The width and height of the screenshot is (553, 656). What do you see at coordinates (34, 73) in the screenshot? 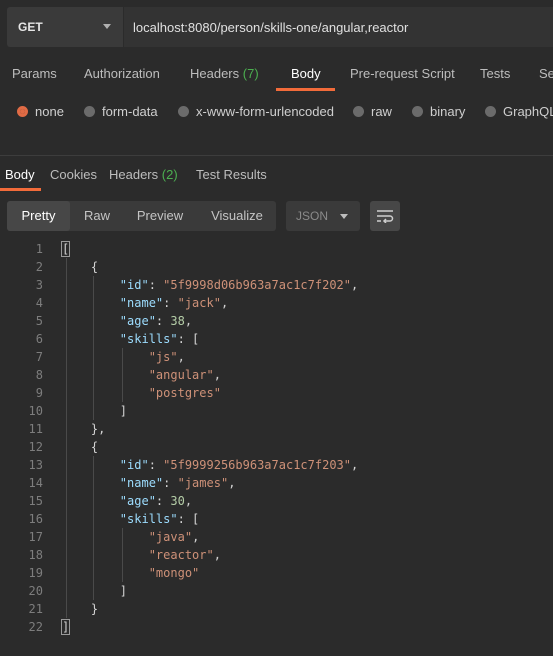
I see `tab-params: Params` at bounding box center [34, 73].